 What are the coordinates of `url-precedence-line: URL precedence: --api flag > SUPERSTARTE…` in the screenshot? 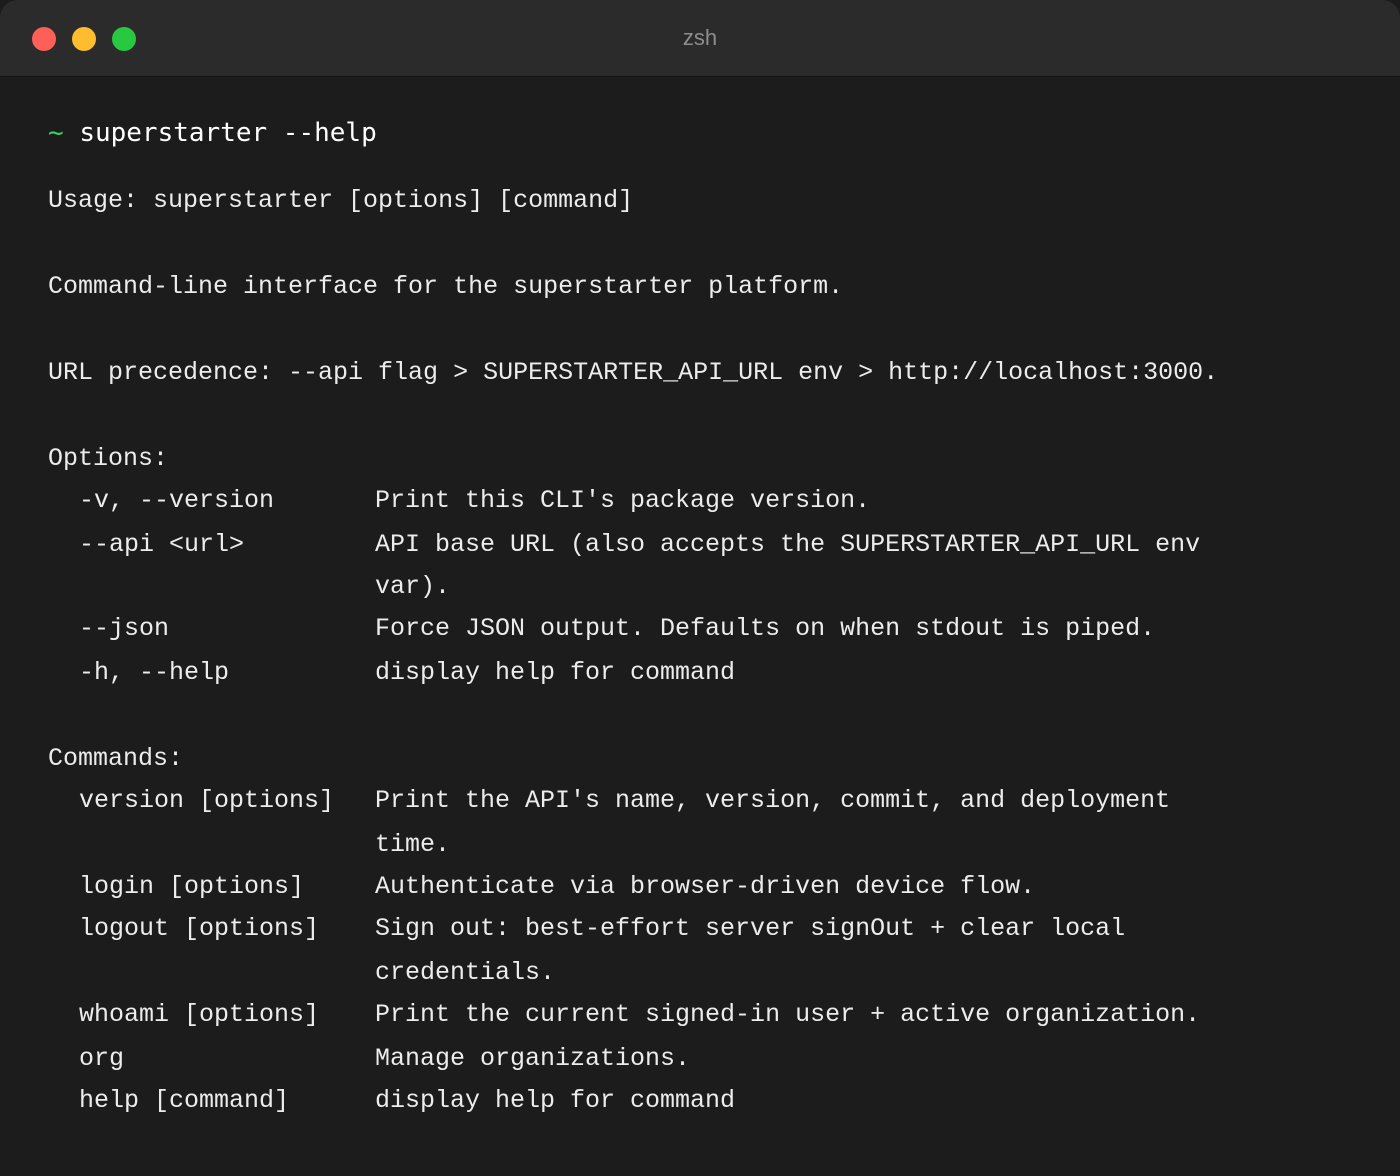 It's located at (633, 372).